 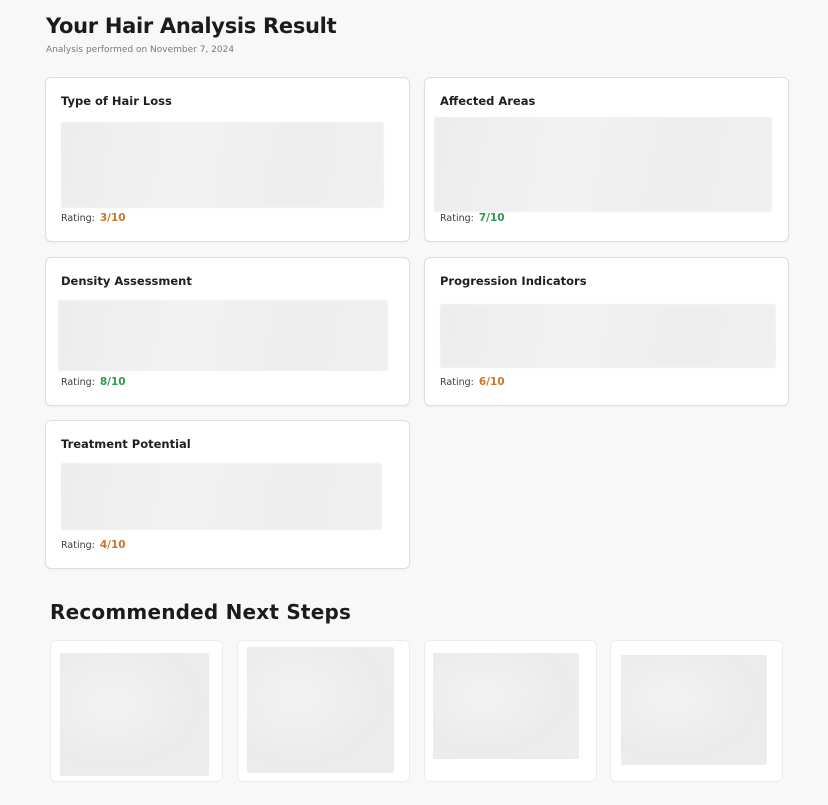 I want to click on rating-row: Rating: 3/10, so click(x=93, y=218).